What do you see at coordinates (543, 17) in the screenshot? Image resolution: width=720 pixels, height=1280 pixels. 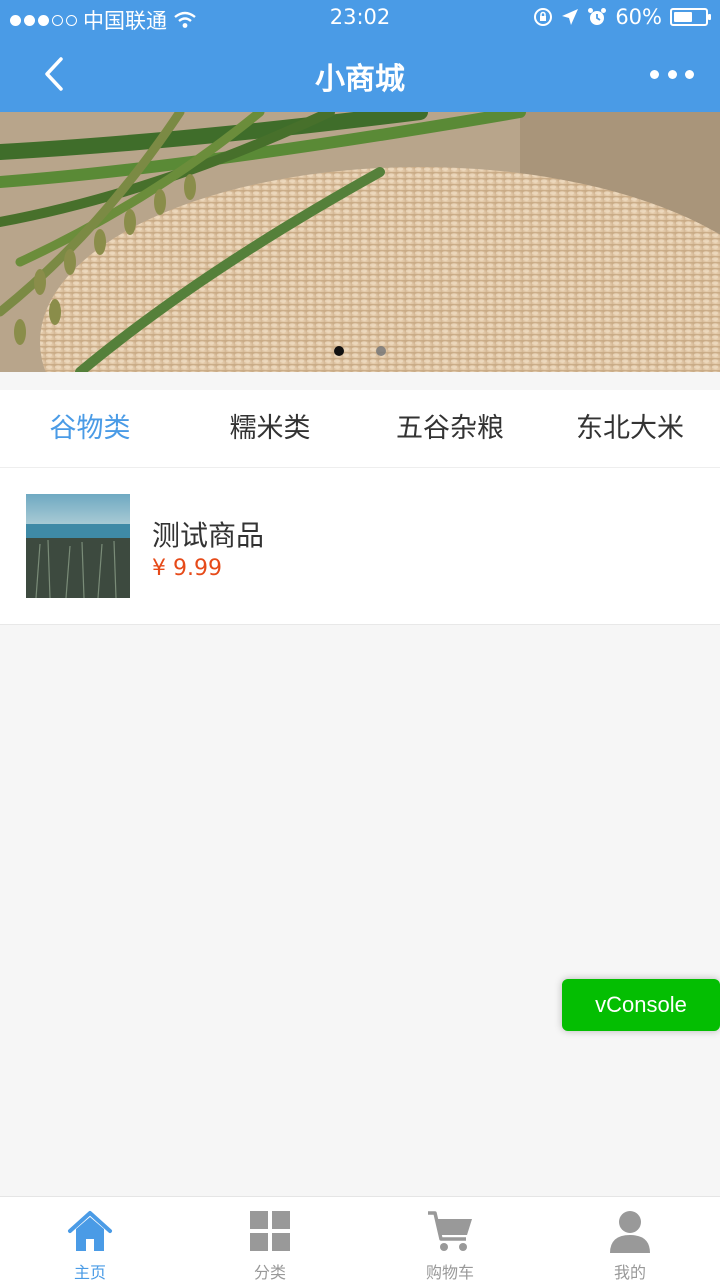 I see `rotation-lock-icon` at bounding box center [543, 17].